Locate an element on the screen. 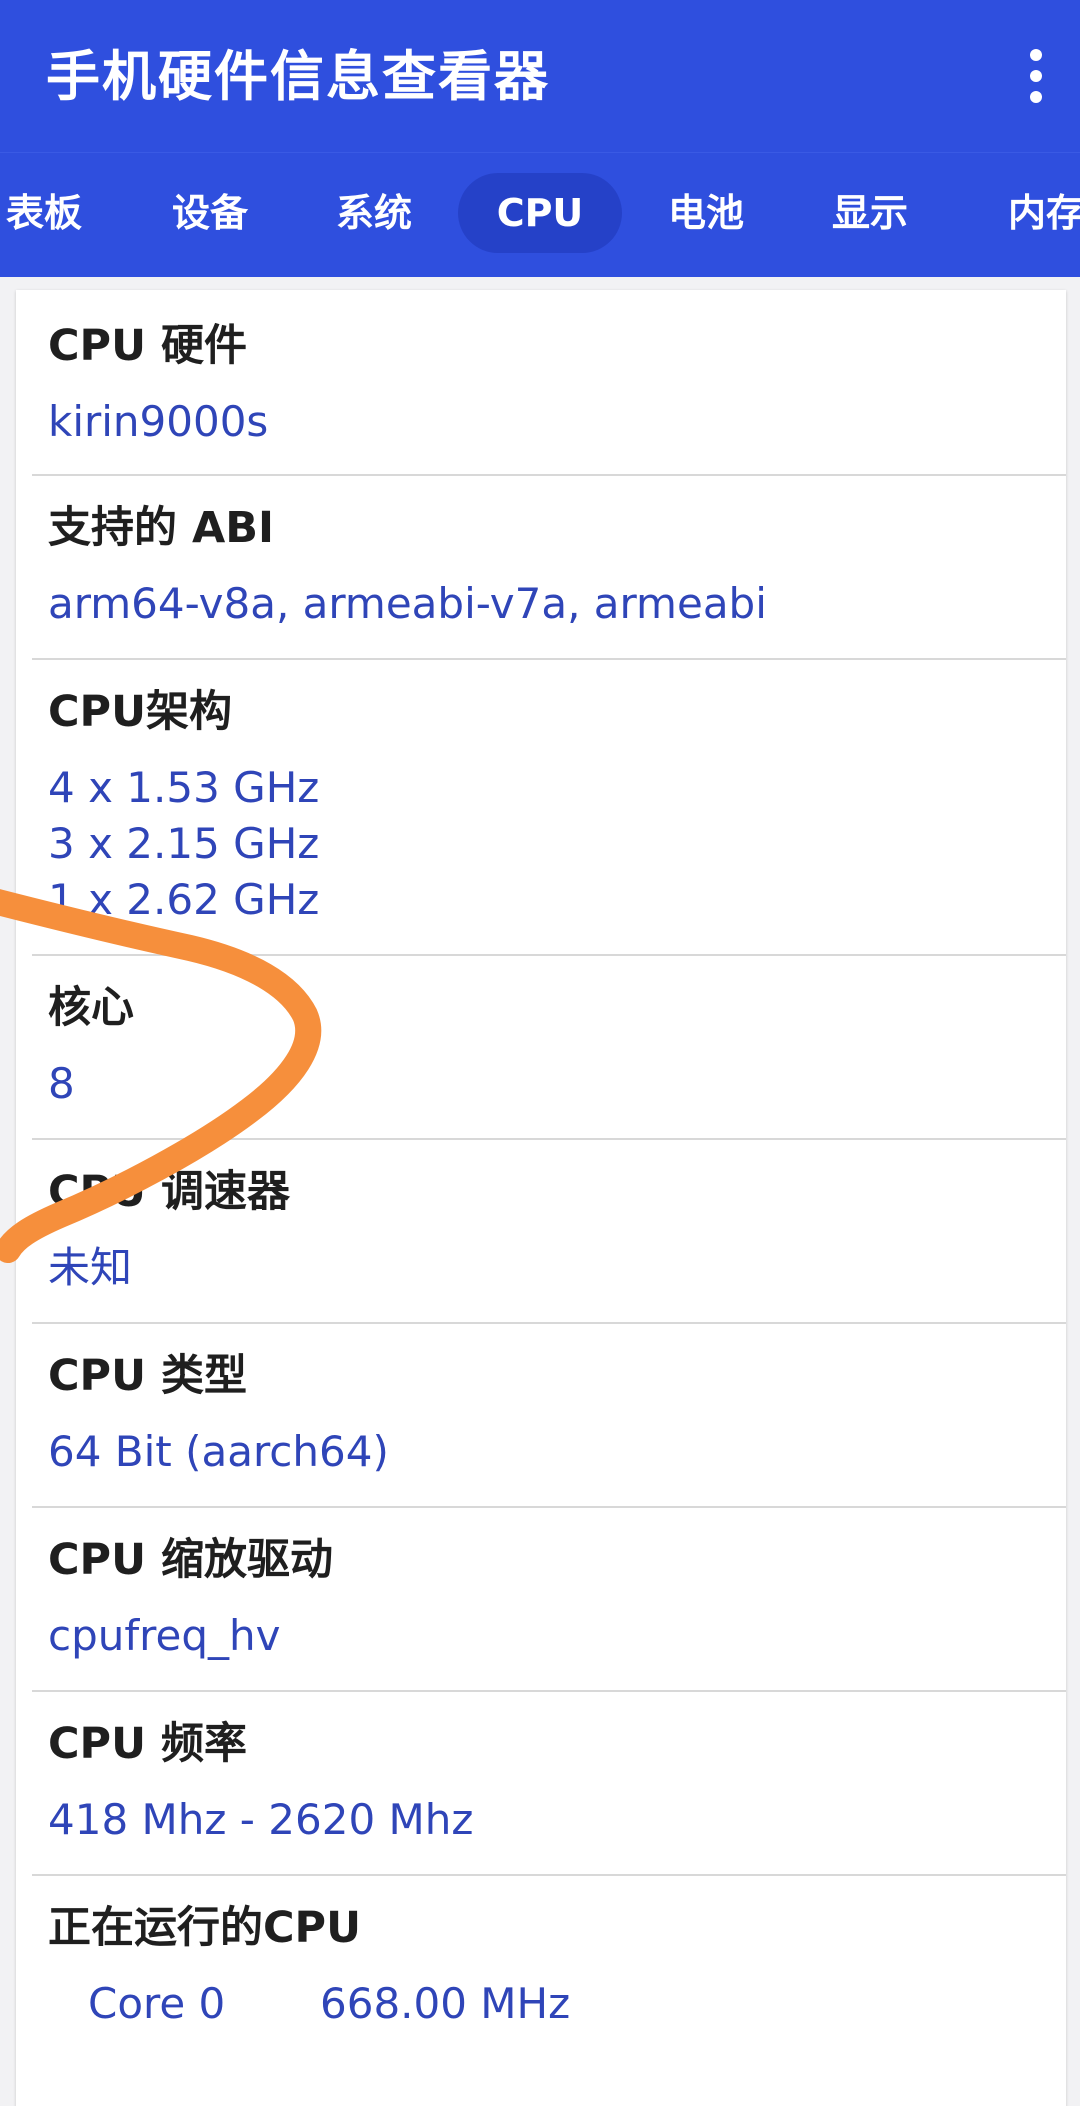 This screenshot has height=2106, width=1080. arch-line: 3 x 2.15 GHz is located at coordinates (184, 843).